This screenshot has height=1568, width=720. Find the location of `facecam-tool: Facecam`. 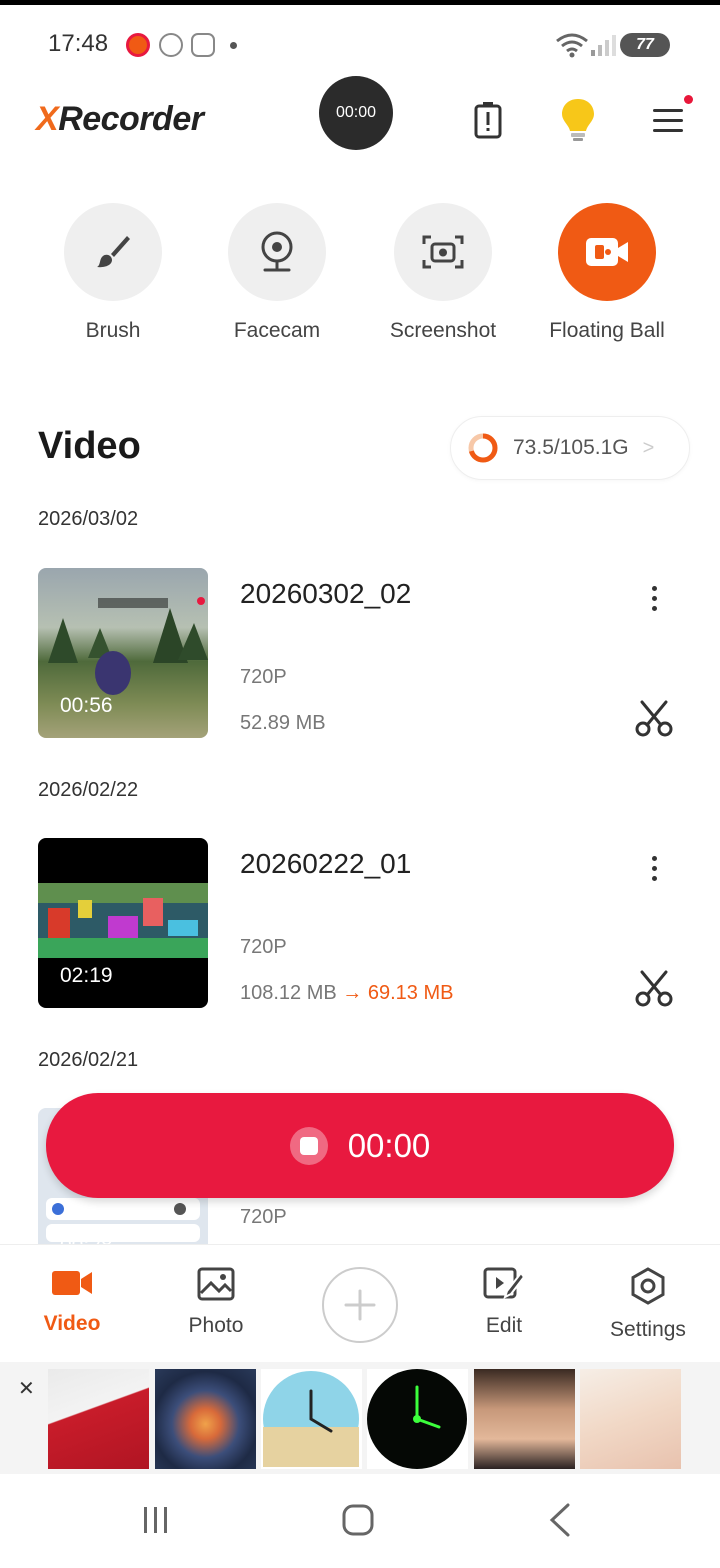

facecam-tool: Facecam is located at coordinates (277, 271).